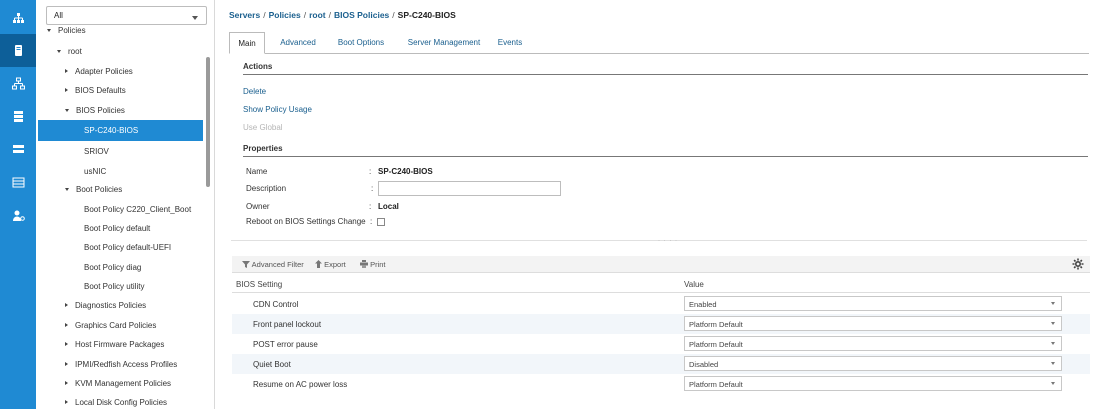 This screenshot has width=1096, height=410. What do you see at coordinates (444, 43) in the screenshot?
I see `tab-server-management: Server Management` at bounding box center [444, 43].